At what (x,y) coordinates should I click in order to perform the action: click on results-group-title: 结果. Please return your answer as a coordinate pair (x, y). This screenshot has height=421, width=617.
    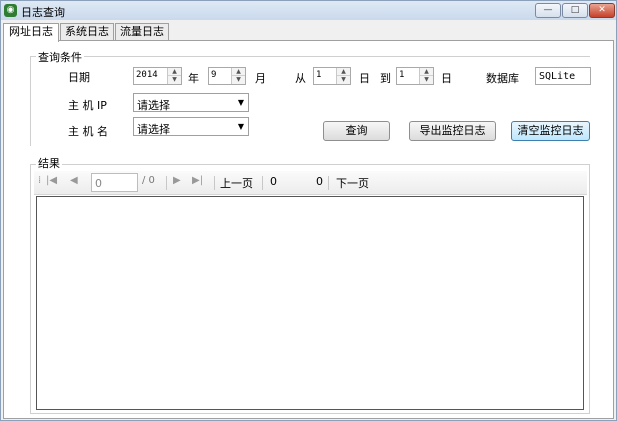
    Looking at the image, I should click on (49, 163).